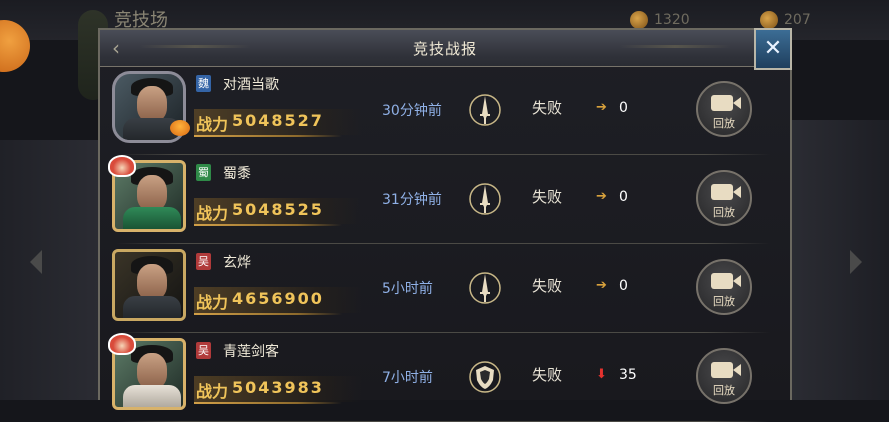 This screenshot has width=889, height=422. Describe the element at coordinates (660, 20) in the screenshot. I see `currency-gold: 1320` at that location.